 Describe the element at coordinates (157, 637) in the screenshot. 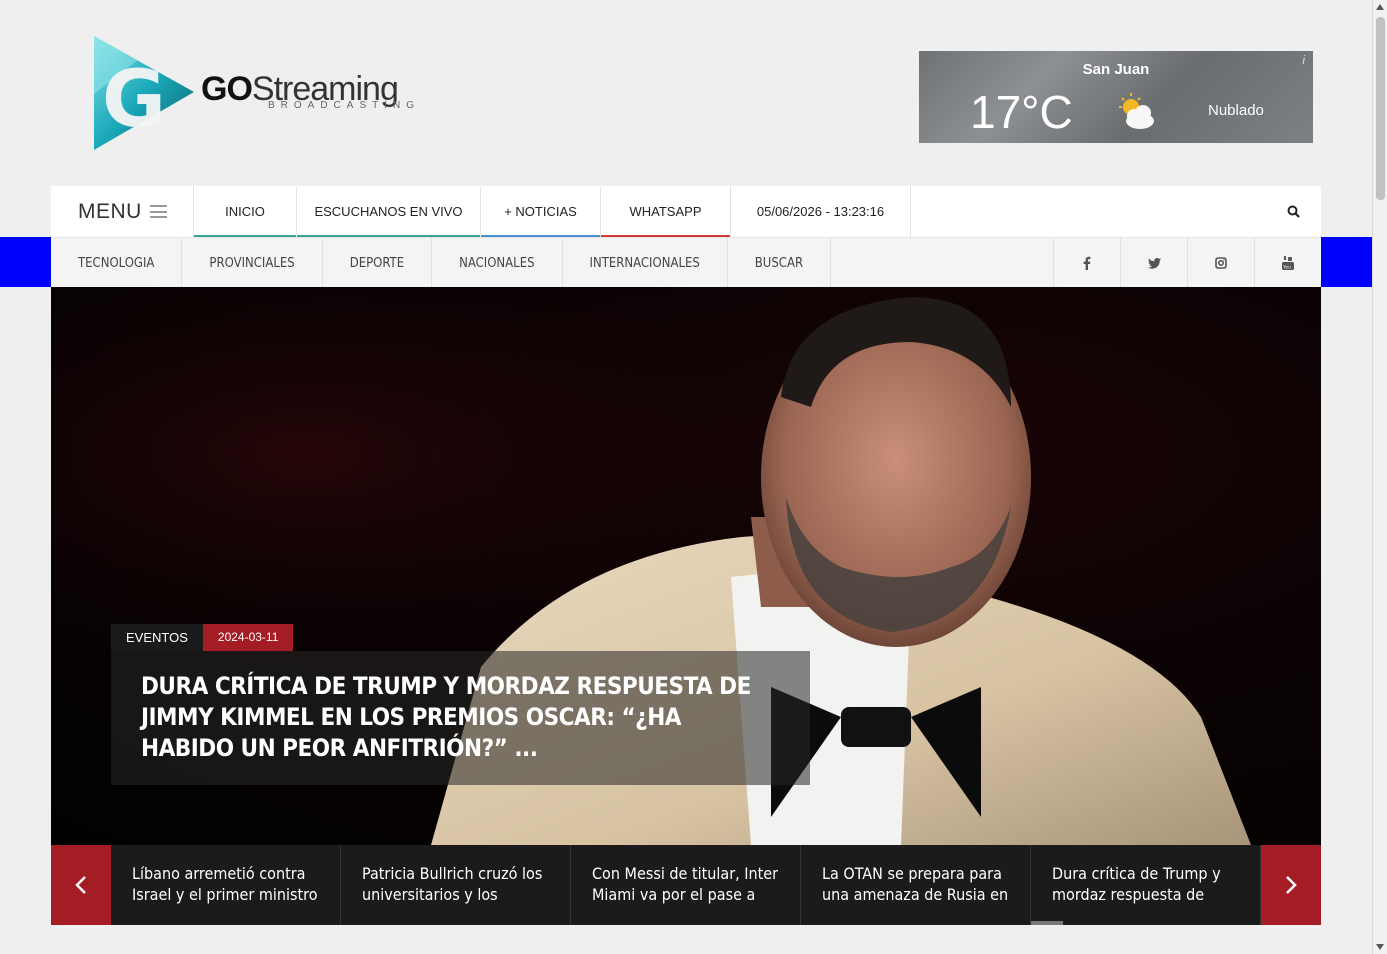

I see `hero-category-badge: EVENTOS` at that location.